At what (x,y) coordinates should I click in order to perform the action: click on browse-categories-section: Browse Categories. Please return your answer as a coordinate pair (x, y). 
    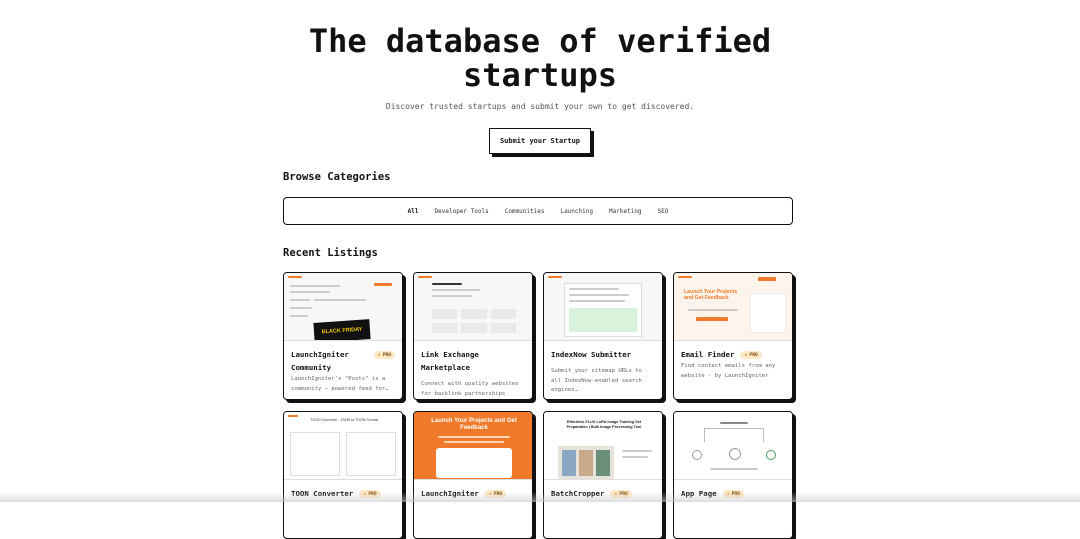
    Looking at the image, I should click on (538, 177).